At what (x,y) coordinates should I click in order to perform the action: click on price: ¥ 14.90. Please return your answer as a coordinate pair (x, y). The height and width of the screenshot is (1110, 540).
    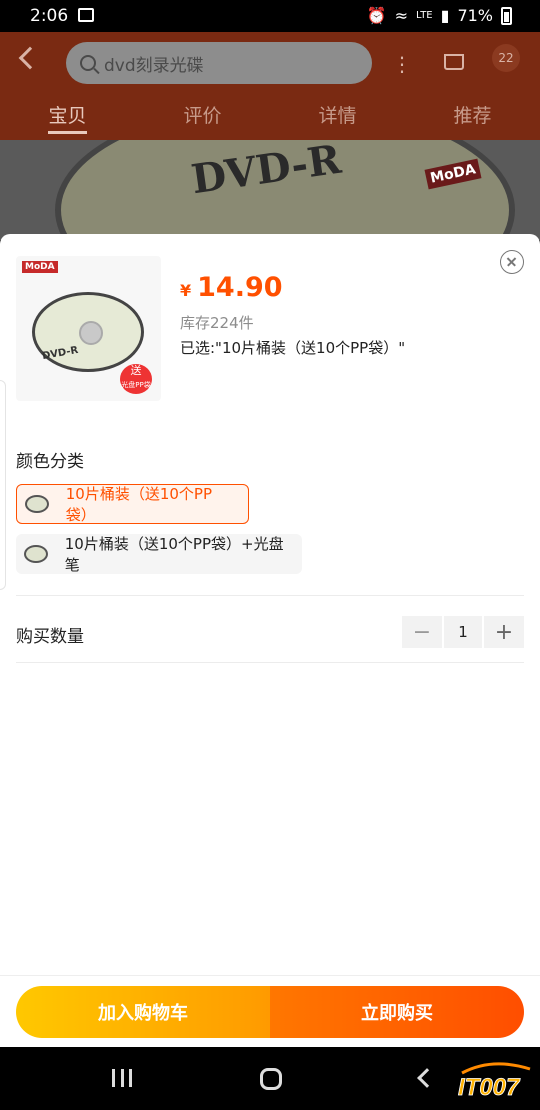
    Looking at the image, I should click on (231, 287).